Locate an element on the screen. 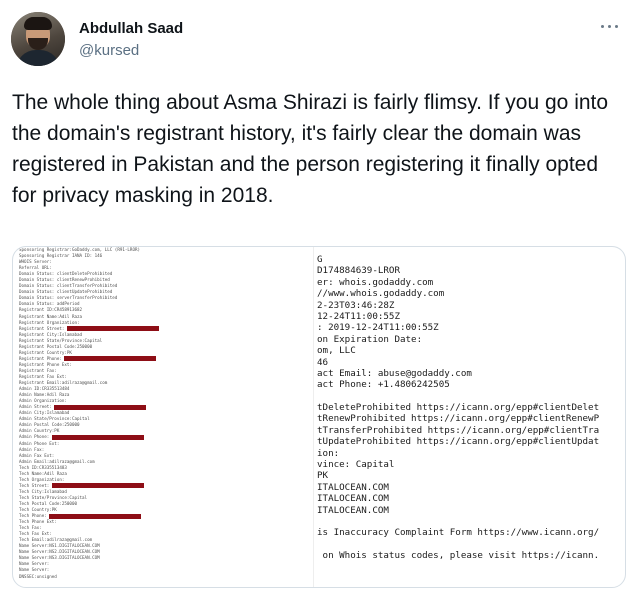 This screenshot has height=591, width=640. whois-right-line: PK is located at coordinates (323, 476).